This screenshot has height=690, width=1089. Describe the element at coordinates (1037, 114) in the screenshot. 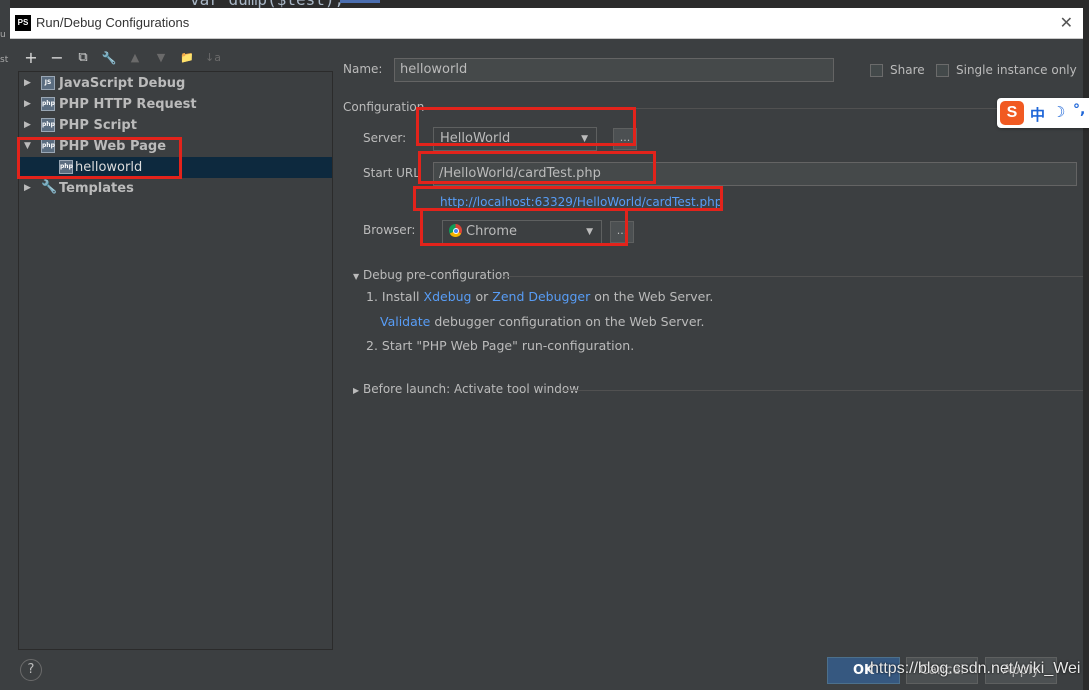

I see `chinese-mode-icon: 中` at that location.